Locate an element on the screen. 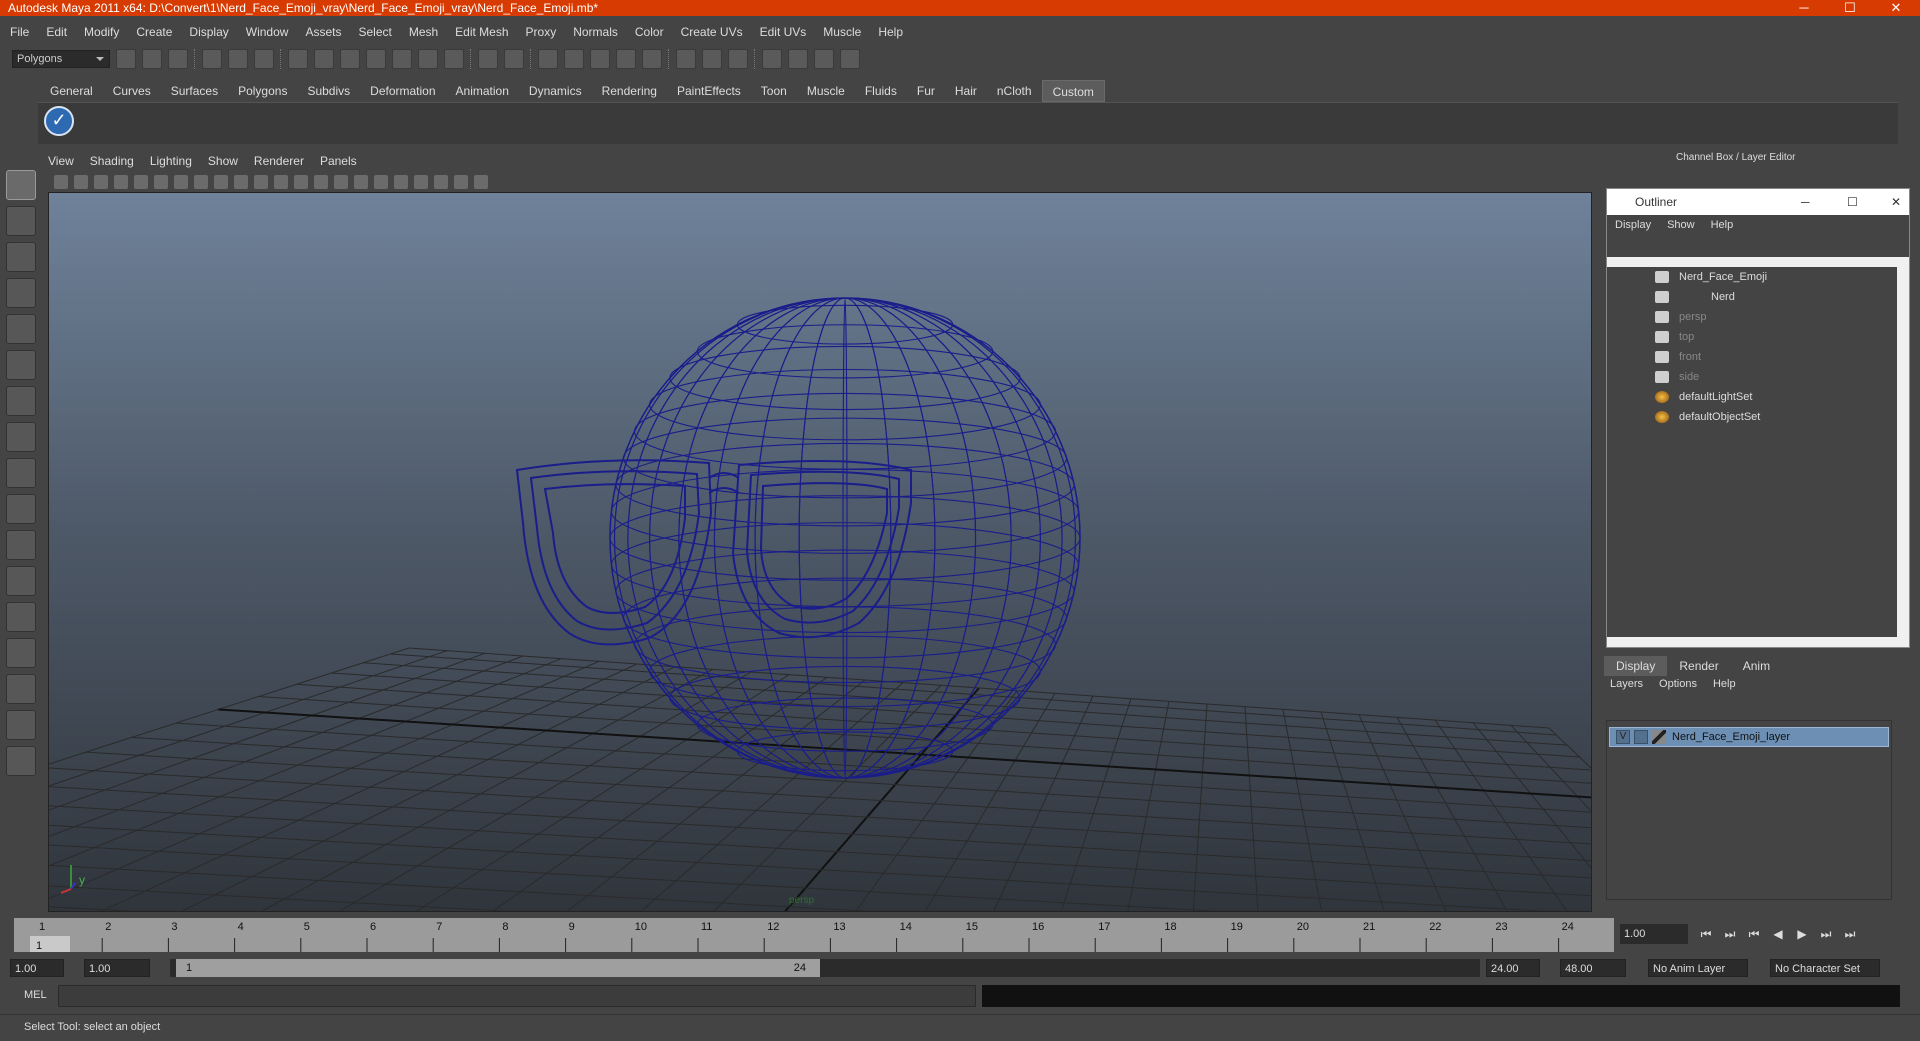 The image size is (1920, 1041). menu-mesh: Mesh is located at coordinates (423, 32).